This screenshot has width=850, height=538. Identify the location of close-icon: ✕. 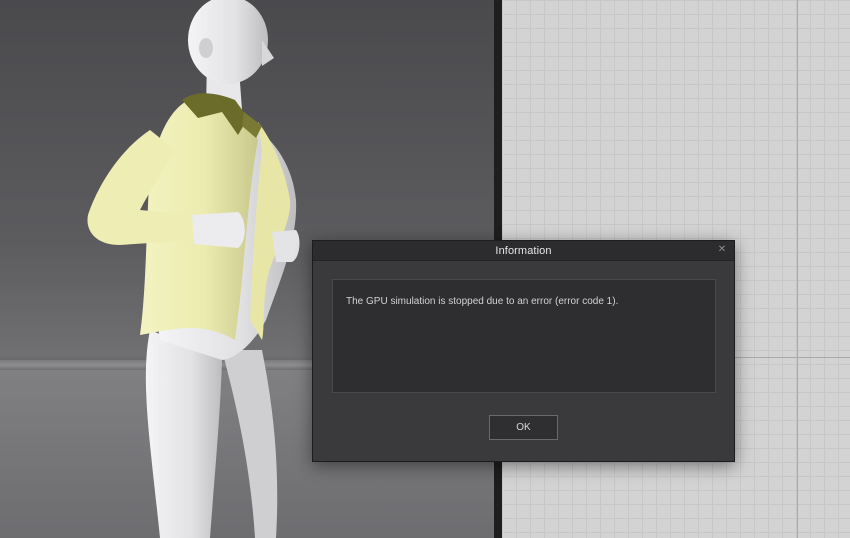
(722, 250).